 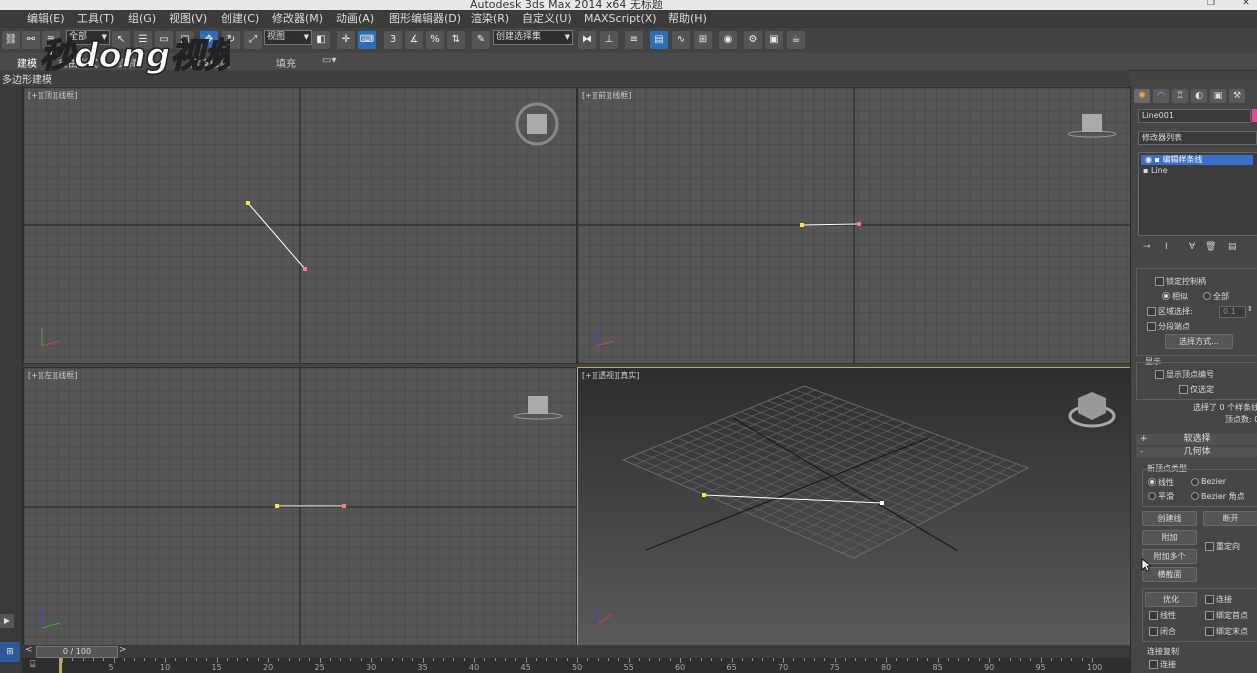 What do you see at coordinates (1183, 389) in the screenshot?
I see `selected-only-checkbox` at bounding box center [1183, 389].